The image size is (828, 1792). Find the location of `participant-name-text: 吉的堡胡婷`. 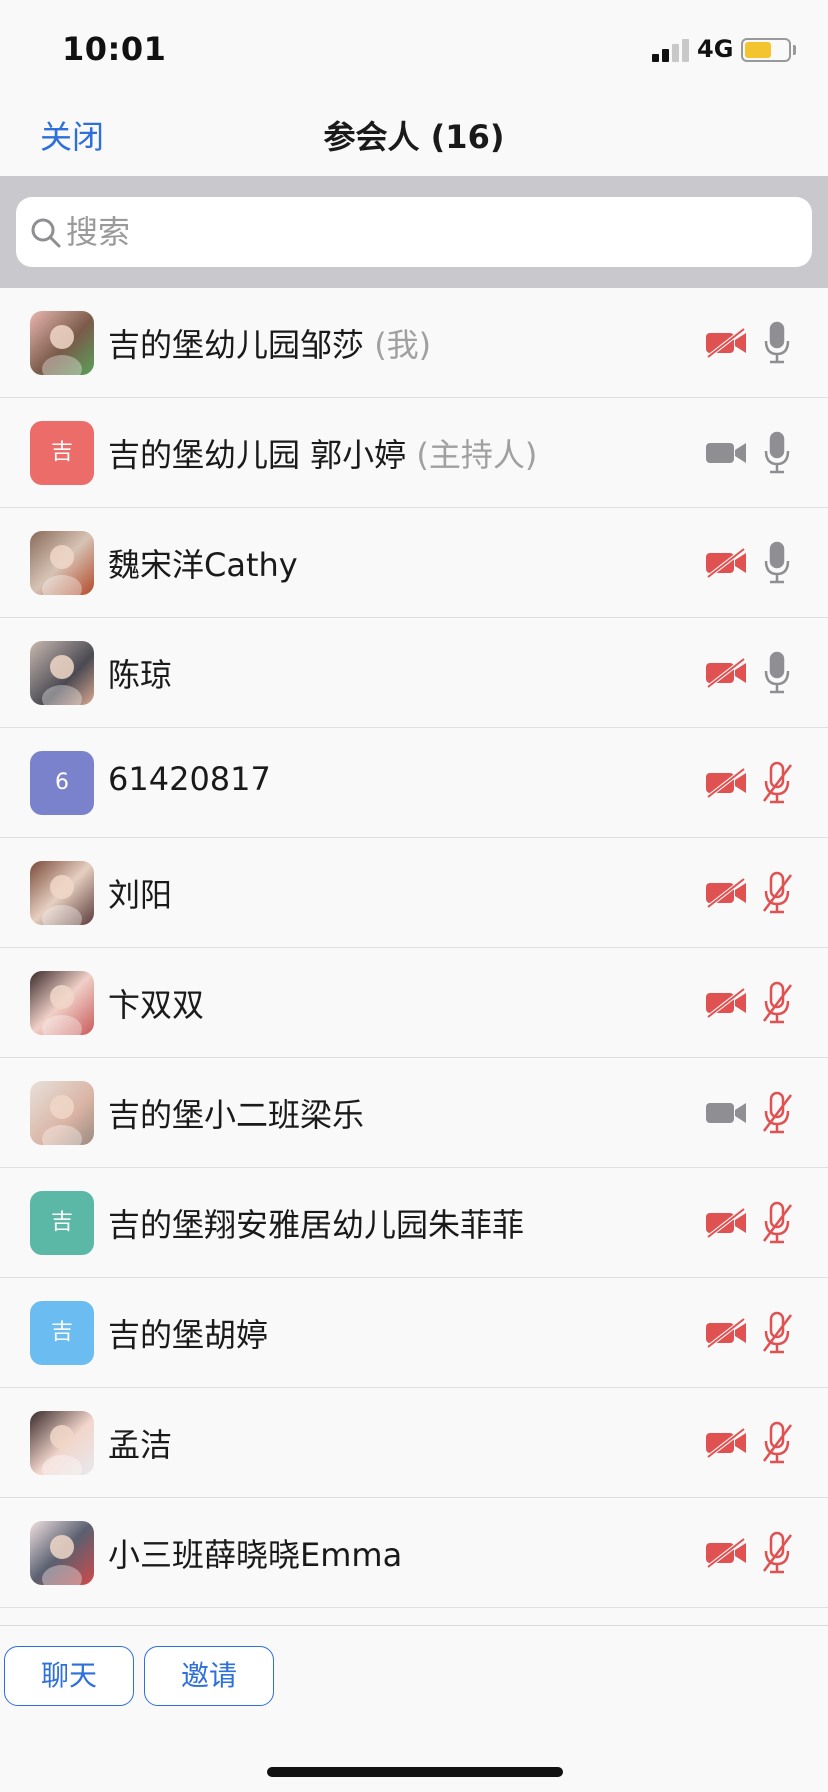

participant-name-text: 吉的堡胡婷 is located at coordinates (188, 1335).